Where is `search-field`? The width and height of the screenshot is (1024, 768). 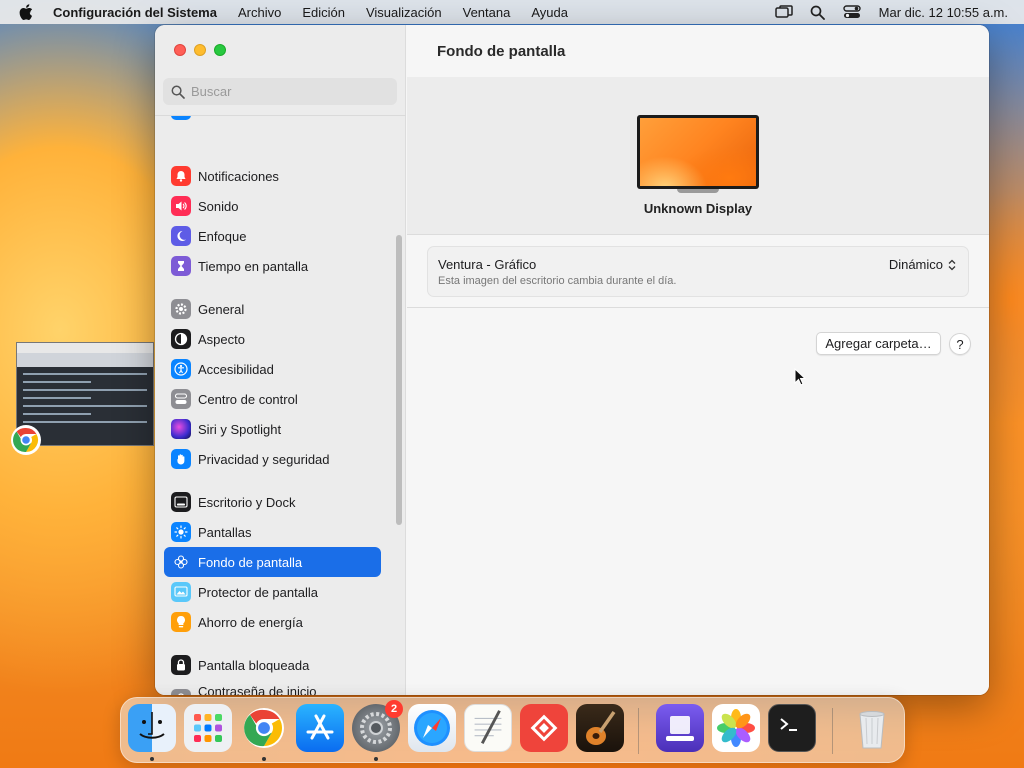 search-field is located at coordinates (280, 91).